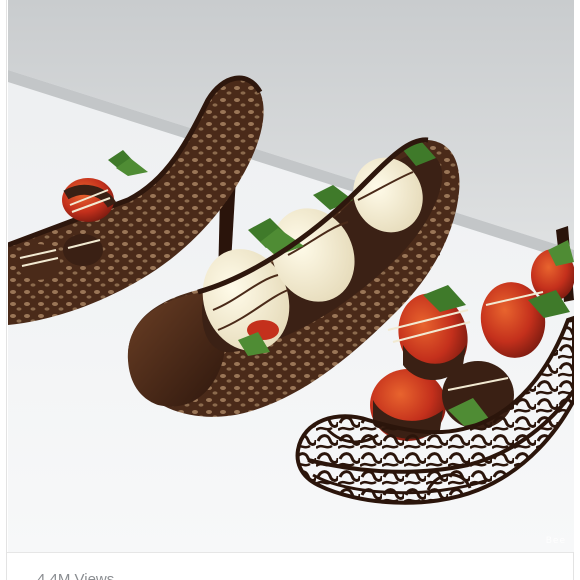 The image size is (580, 580). I want to click on post-footer: 4.4M Views, so click(290, 566).